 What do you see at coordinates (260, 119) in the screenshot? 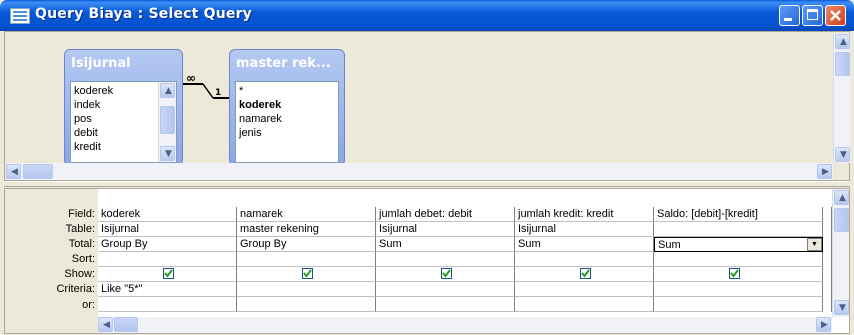
I see `field-item: namarek` at bounding box center [260, 119].